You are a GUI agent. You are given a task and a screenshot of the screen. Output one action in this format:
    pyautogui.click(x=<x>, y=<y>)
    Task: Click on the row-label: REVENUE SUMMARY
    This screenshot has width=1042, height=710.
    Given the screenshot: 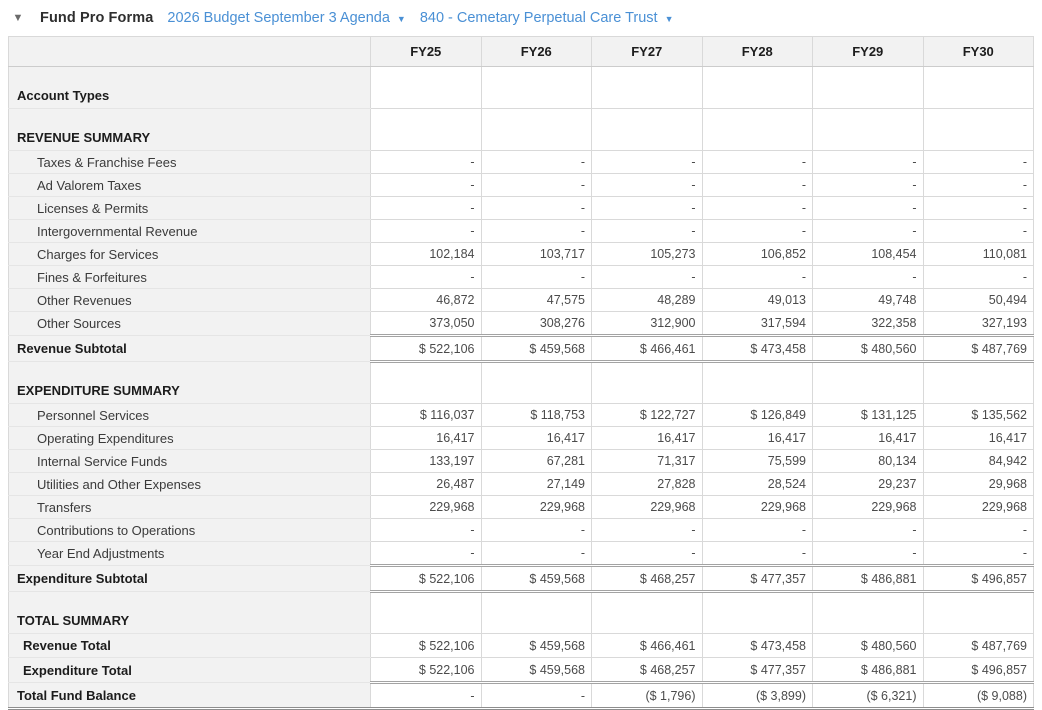 What is the action you would take?
    pyautogui.click(x=189, y=129)
    